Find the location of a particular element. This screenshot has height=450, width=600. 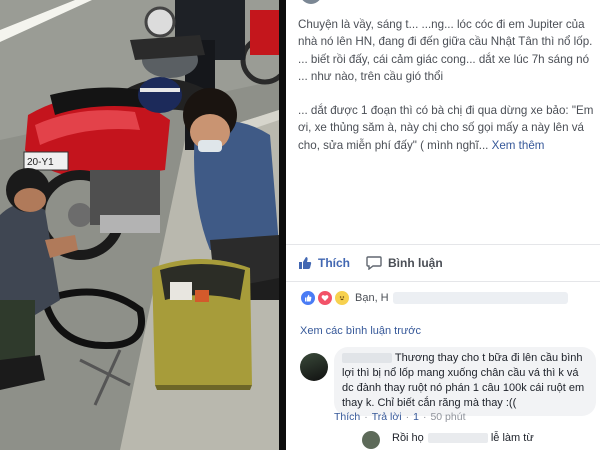

comment-meta: Thích · Trả lời · 1 · 50 phút is located at coordinates (400, 417).